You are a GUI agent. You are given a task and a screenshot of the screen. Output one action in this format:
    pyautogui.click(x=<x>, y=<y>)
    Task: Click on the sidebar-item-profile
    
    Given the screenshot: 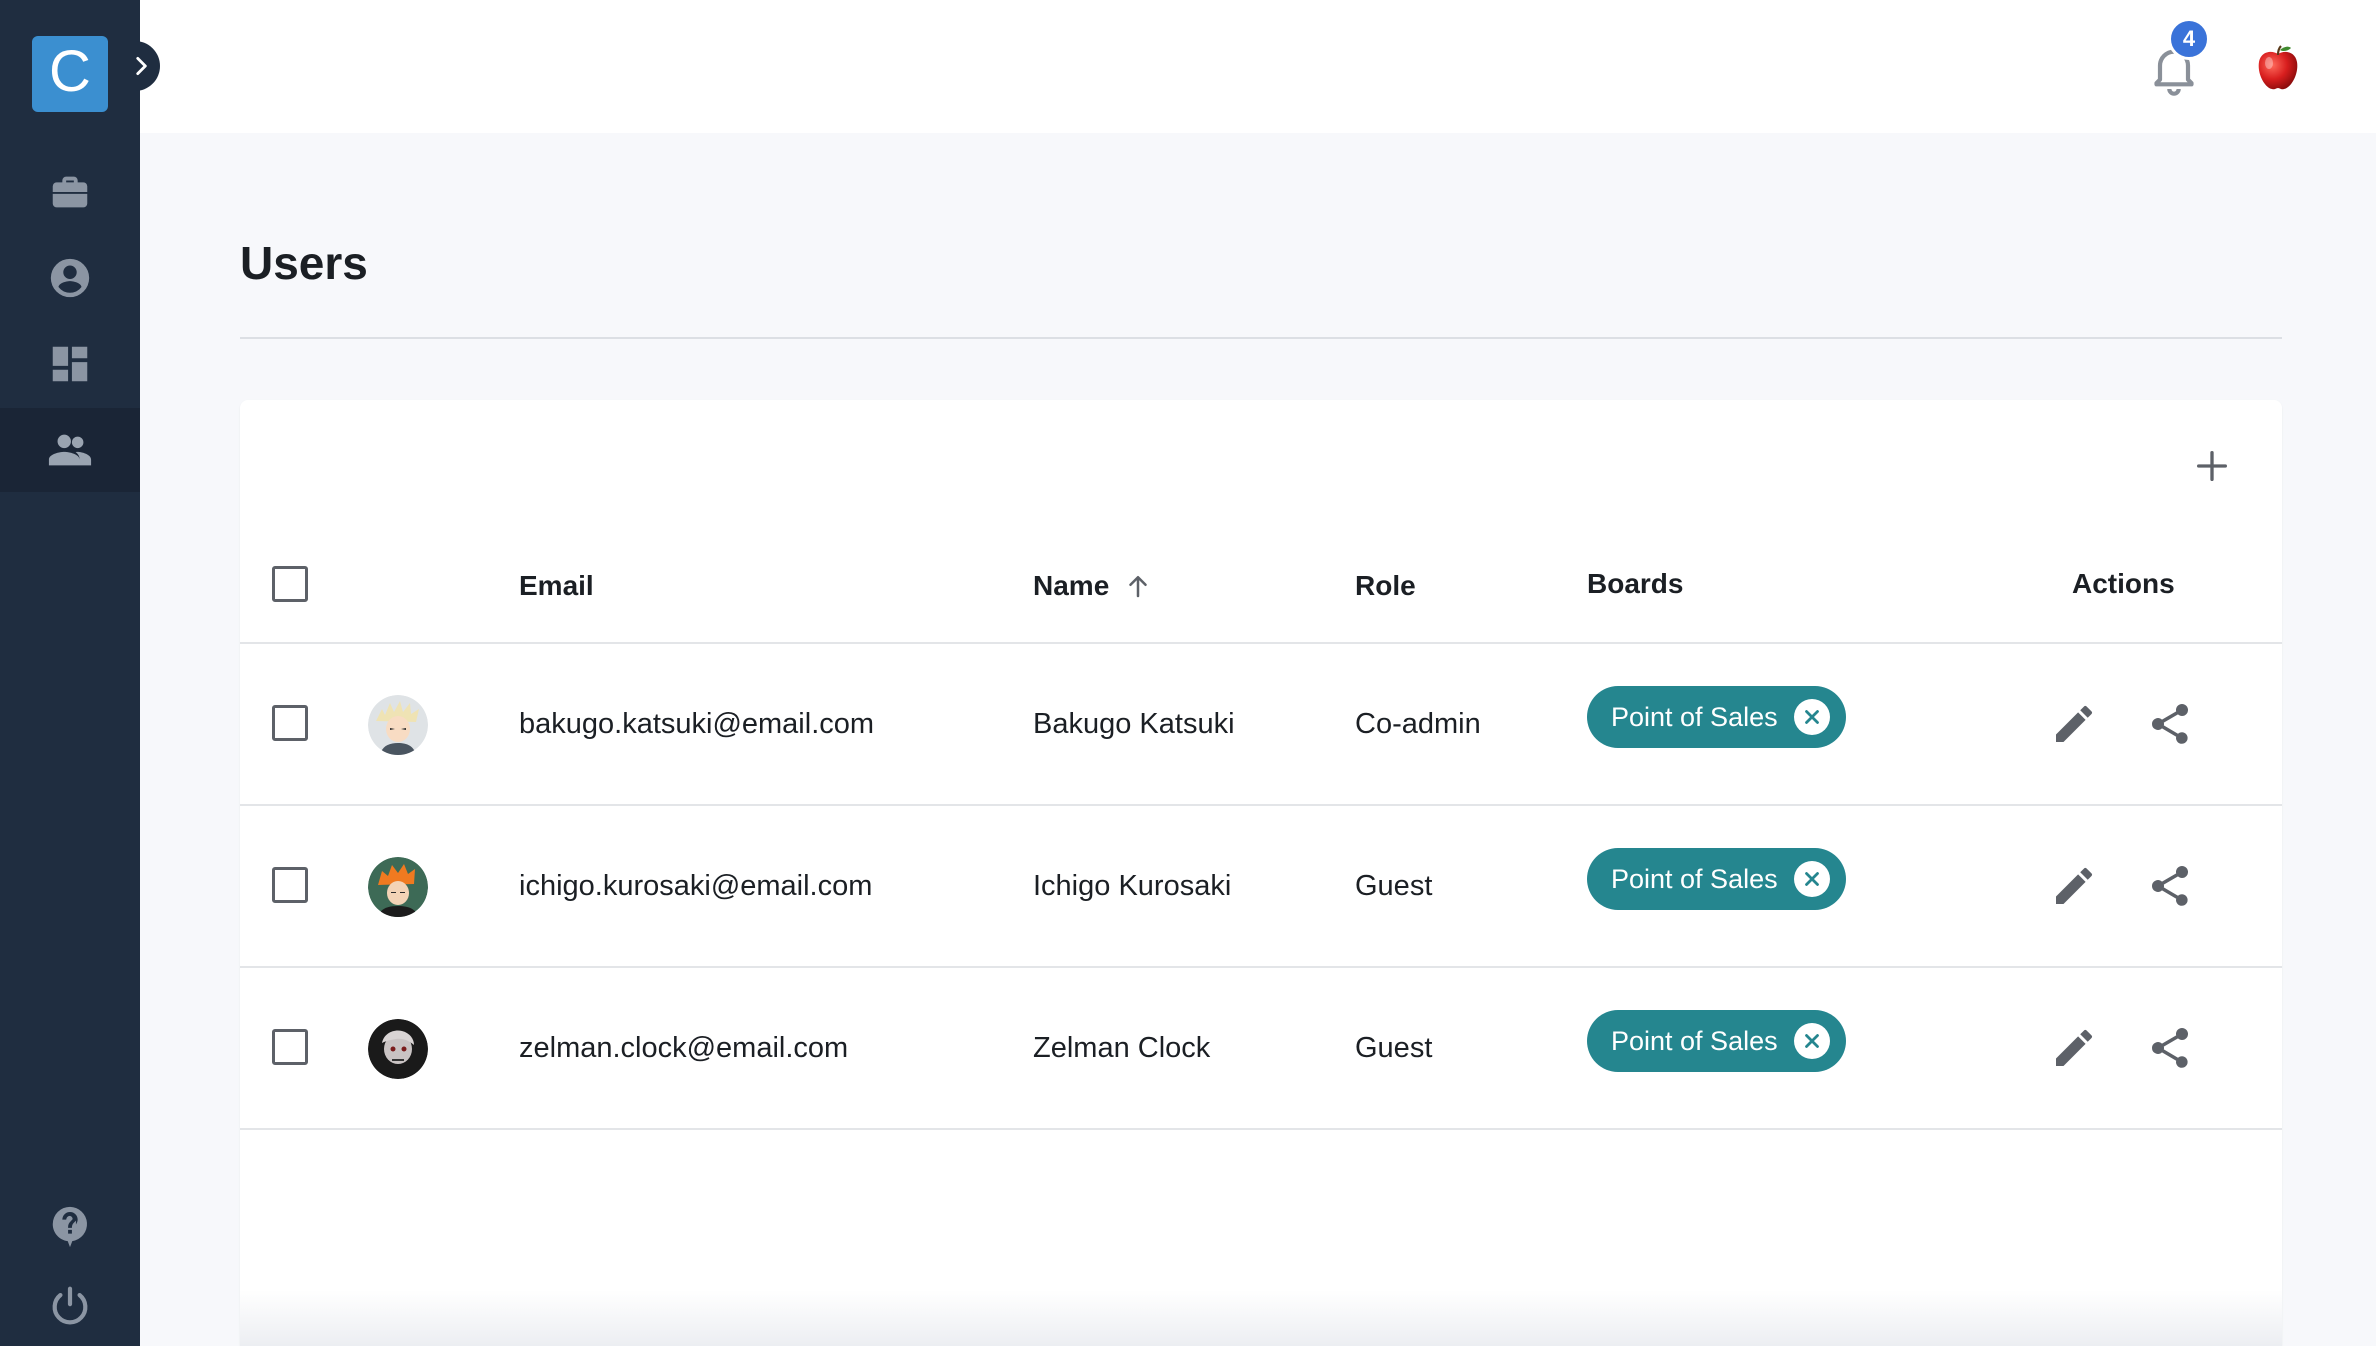 What is the action you would take?
    pyautogui.click(x=70, y=278)
    